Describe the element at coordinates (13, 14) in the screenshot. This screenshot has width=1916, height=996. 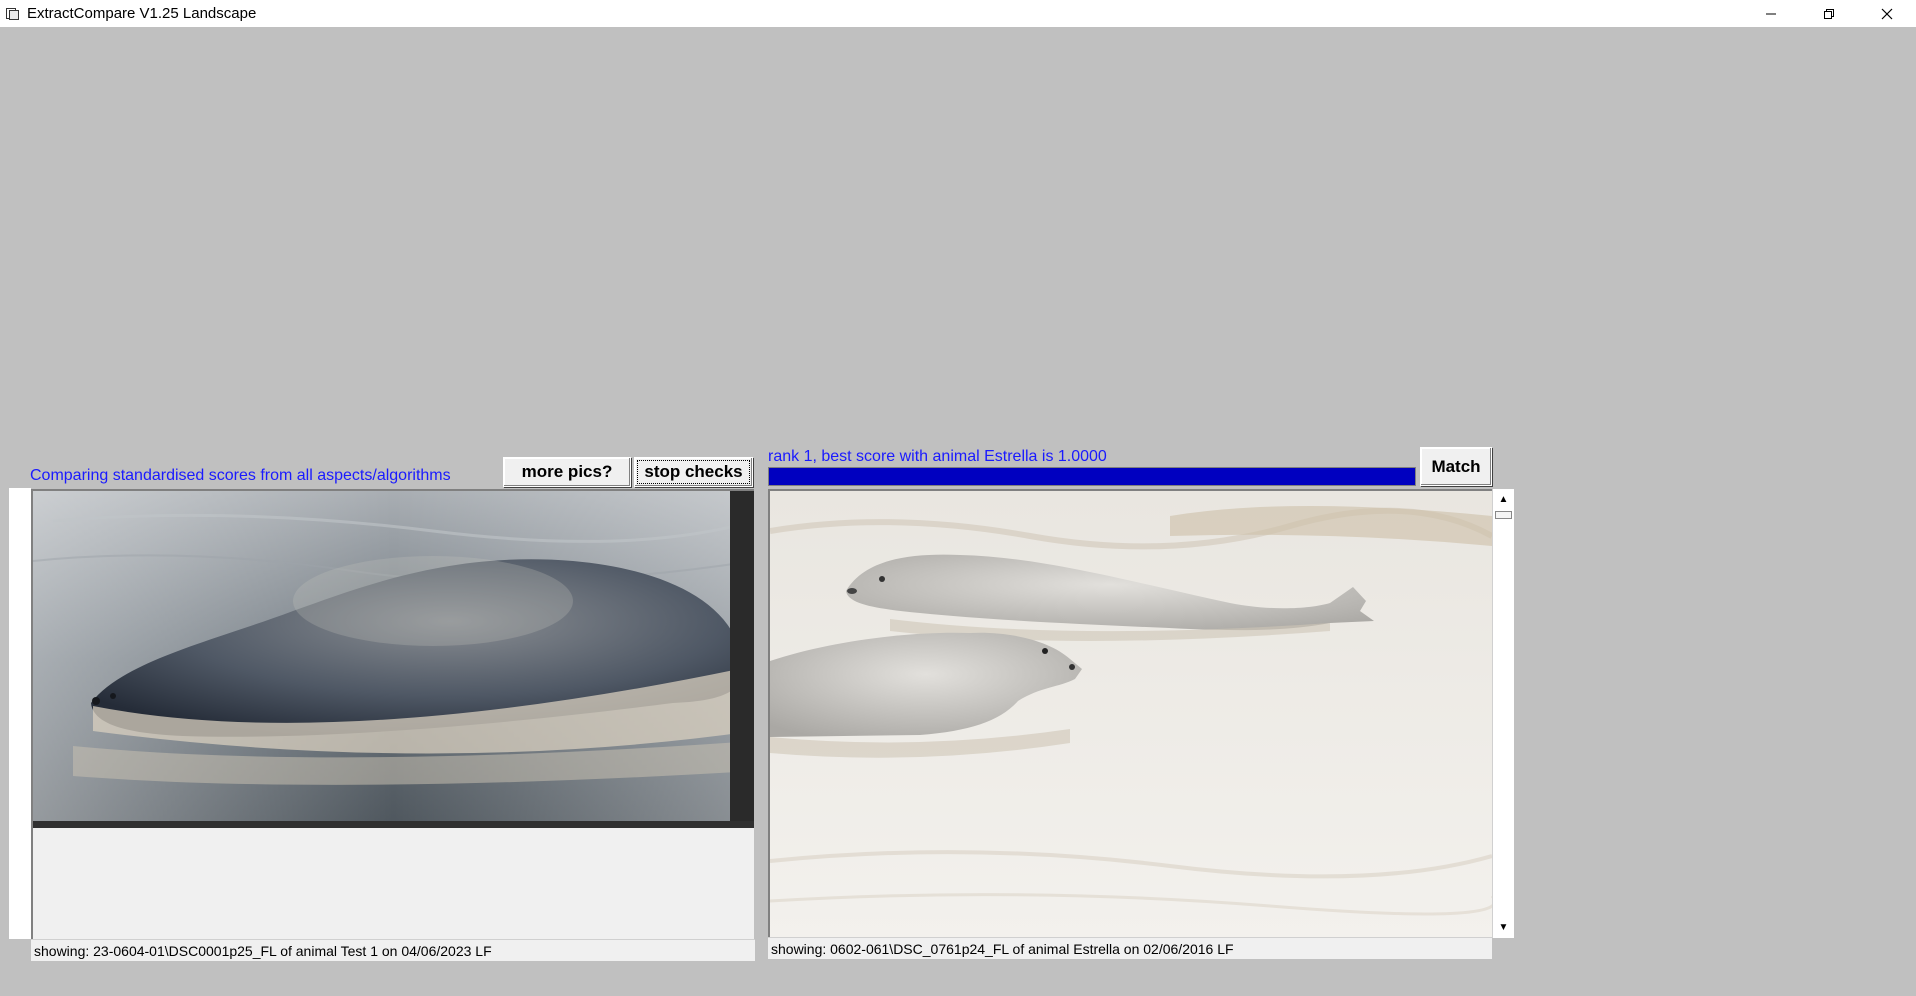
I see `app-icon` at that location.